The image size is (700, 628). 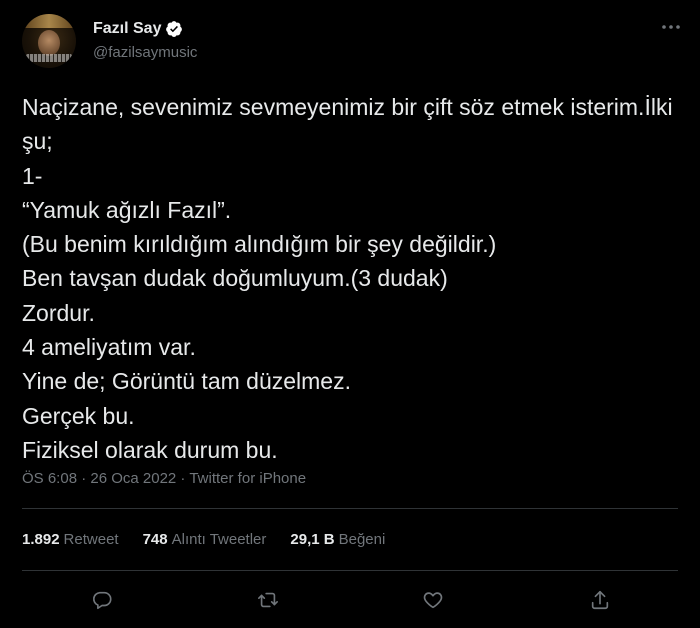 I want to click on tweet-actions, so click(x=350, y=600).